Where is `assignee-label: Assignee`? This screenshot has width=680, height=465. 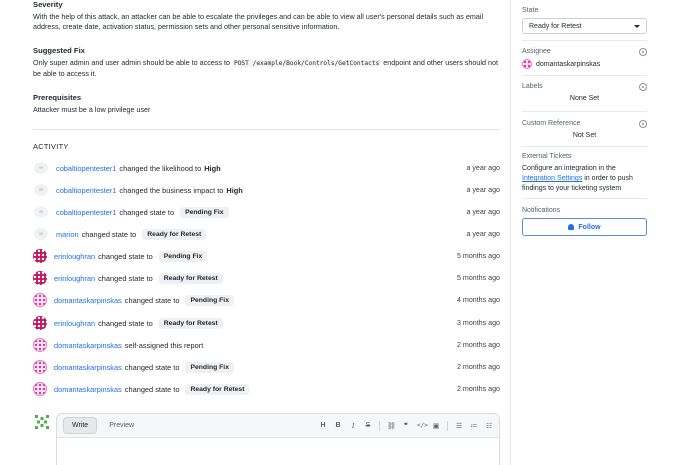 assignee-label: Assignee is located at coordinates (536, 51).